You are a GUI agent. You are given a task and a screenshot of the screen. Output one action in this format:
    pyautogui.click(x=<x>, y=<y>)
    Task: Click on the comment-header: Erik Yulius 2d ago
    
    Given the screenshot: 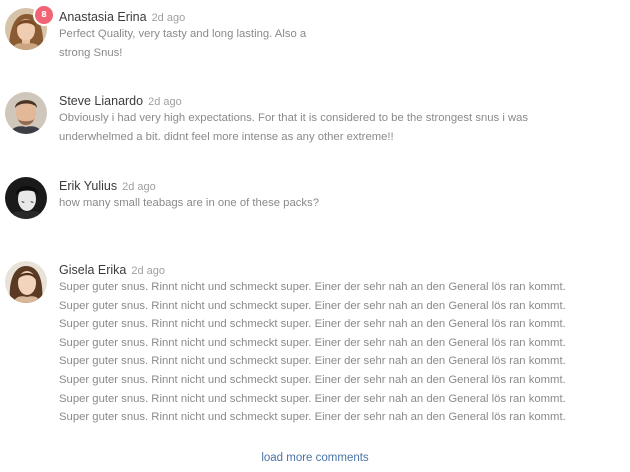 What is the action you would take?
    pyautogui.click(x=339, y=185)
    